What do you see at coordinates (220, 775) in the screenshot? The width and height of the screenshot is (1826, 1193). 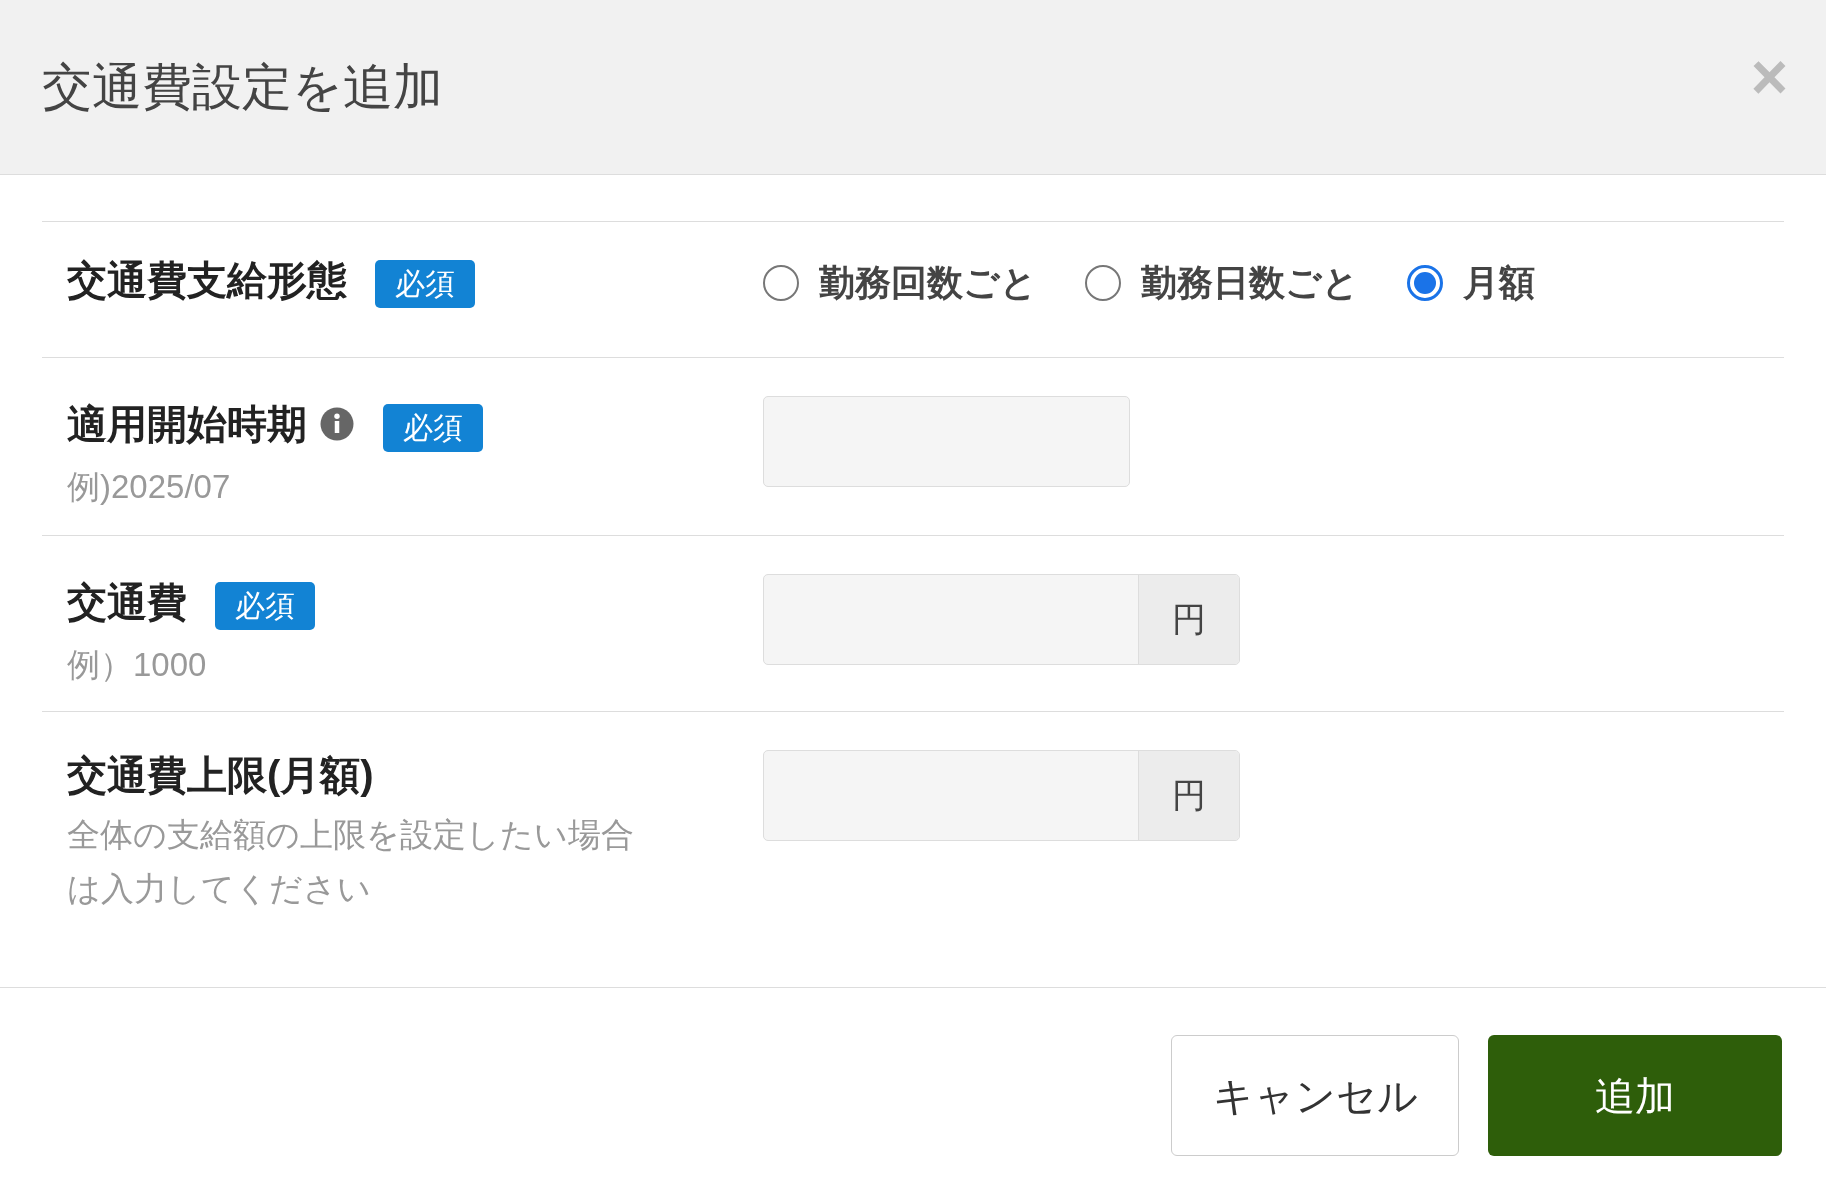 I see `field-label: 交通費上限(月額)` at bounding box center [220, 775].